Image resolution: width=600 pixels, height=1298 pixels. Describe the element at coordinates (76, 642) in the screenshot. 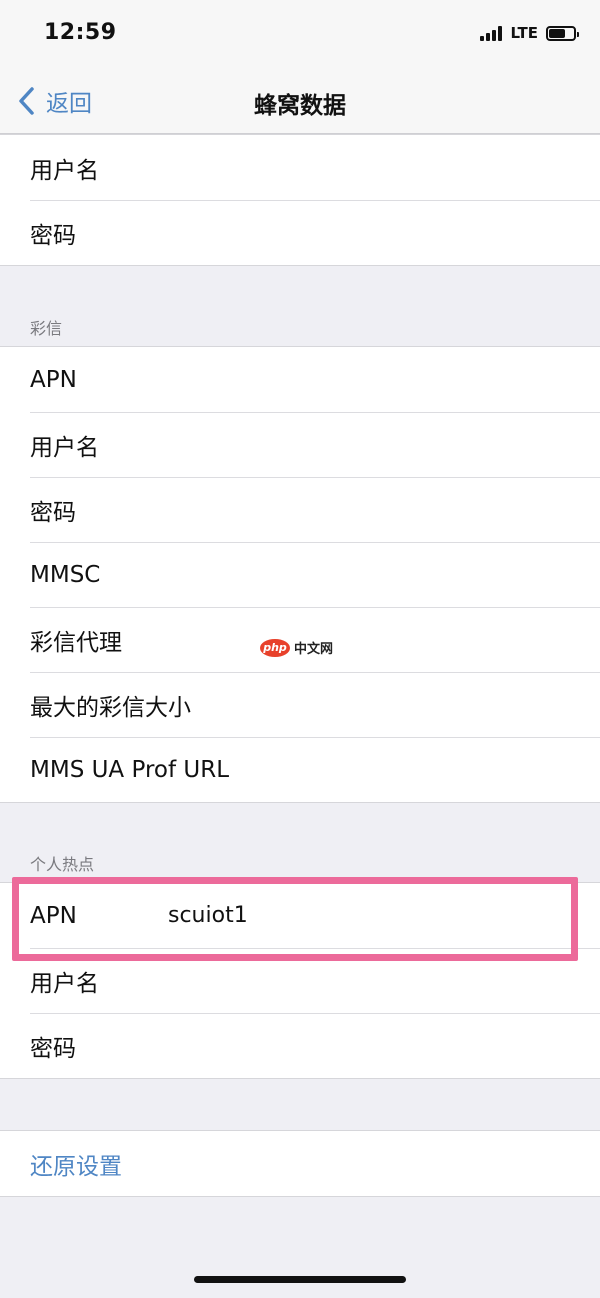

I see `row-label: 彩信代理` at that location.